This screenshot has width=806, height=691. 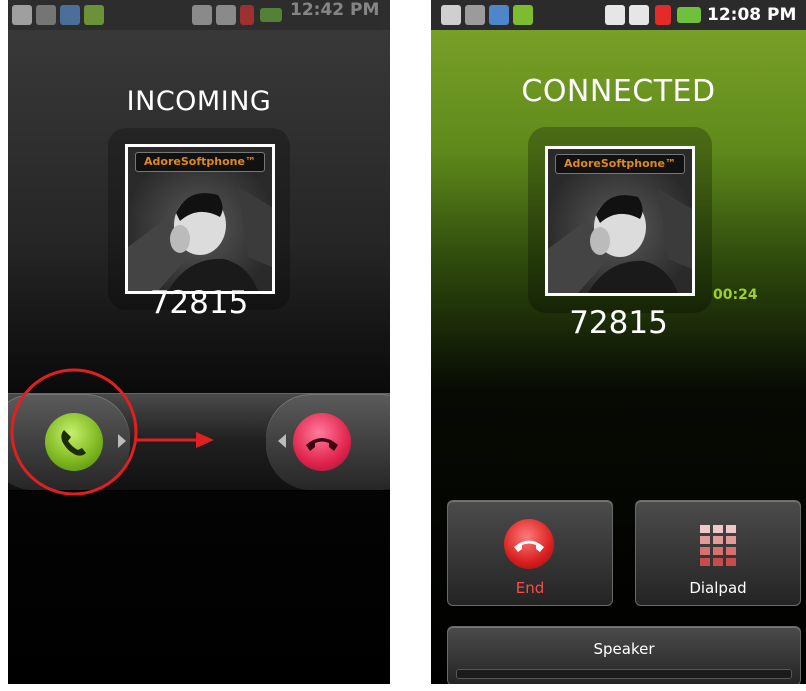 I want to click on speaker-button: Speaker, so click(x=624, y=655).